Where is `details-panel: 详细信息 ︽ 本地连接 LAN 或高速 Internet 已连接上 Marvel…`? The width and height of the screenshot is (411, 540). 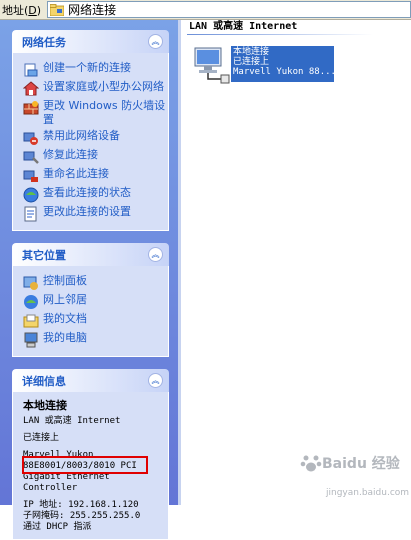 details-panel: 详细信息 ︽ 本地连接 LAN 或高速 Internet 已连接上 Marvel… is located at coordinates (90, 454).